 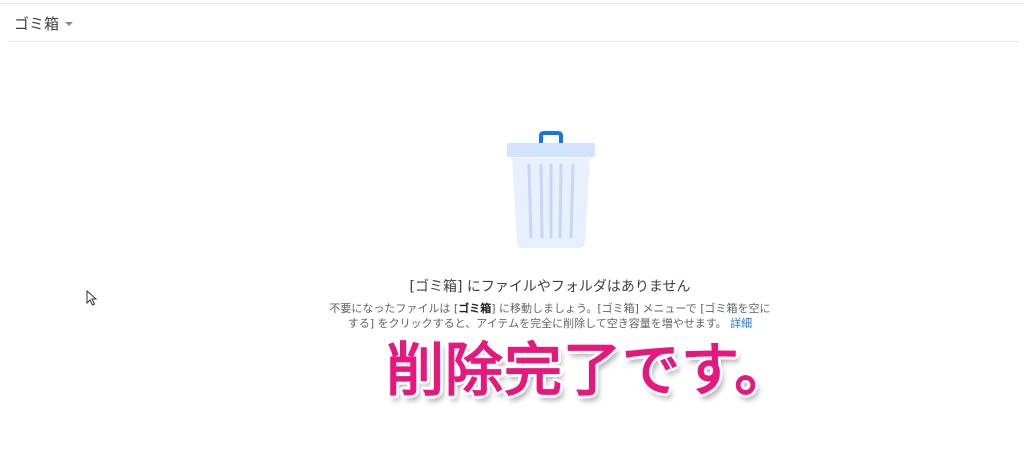 I want to click on top-border, so click(x=512, y=3).